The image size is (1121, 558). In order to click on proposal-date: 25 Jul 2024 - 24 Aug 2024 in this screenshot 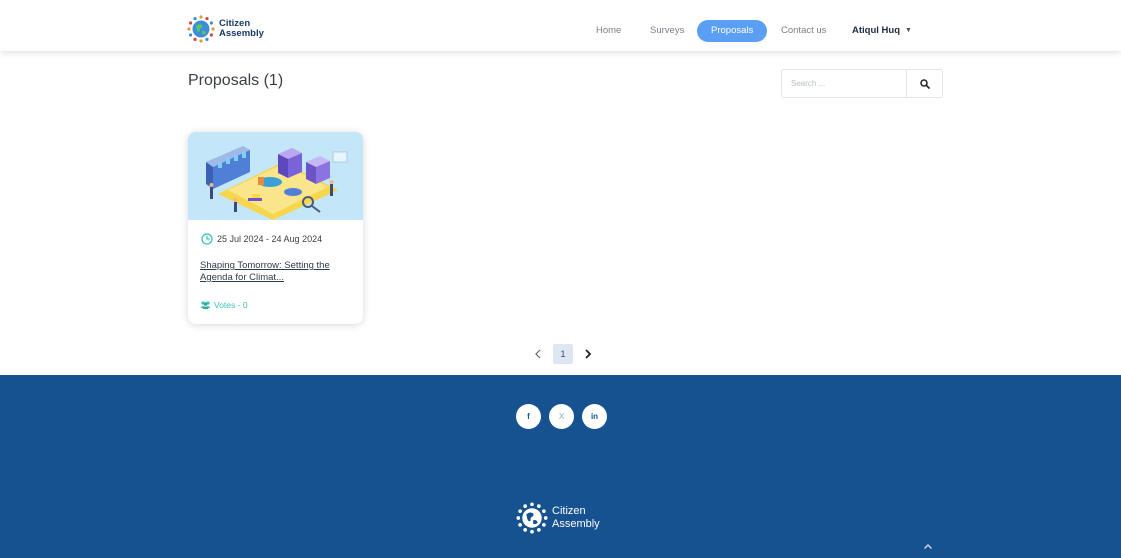, I will do `click(261, 239)`.